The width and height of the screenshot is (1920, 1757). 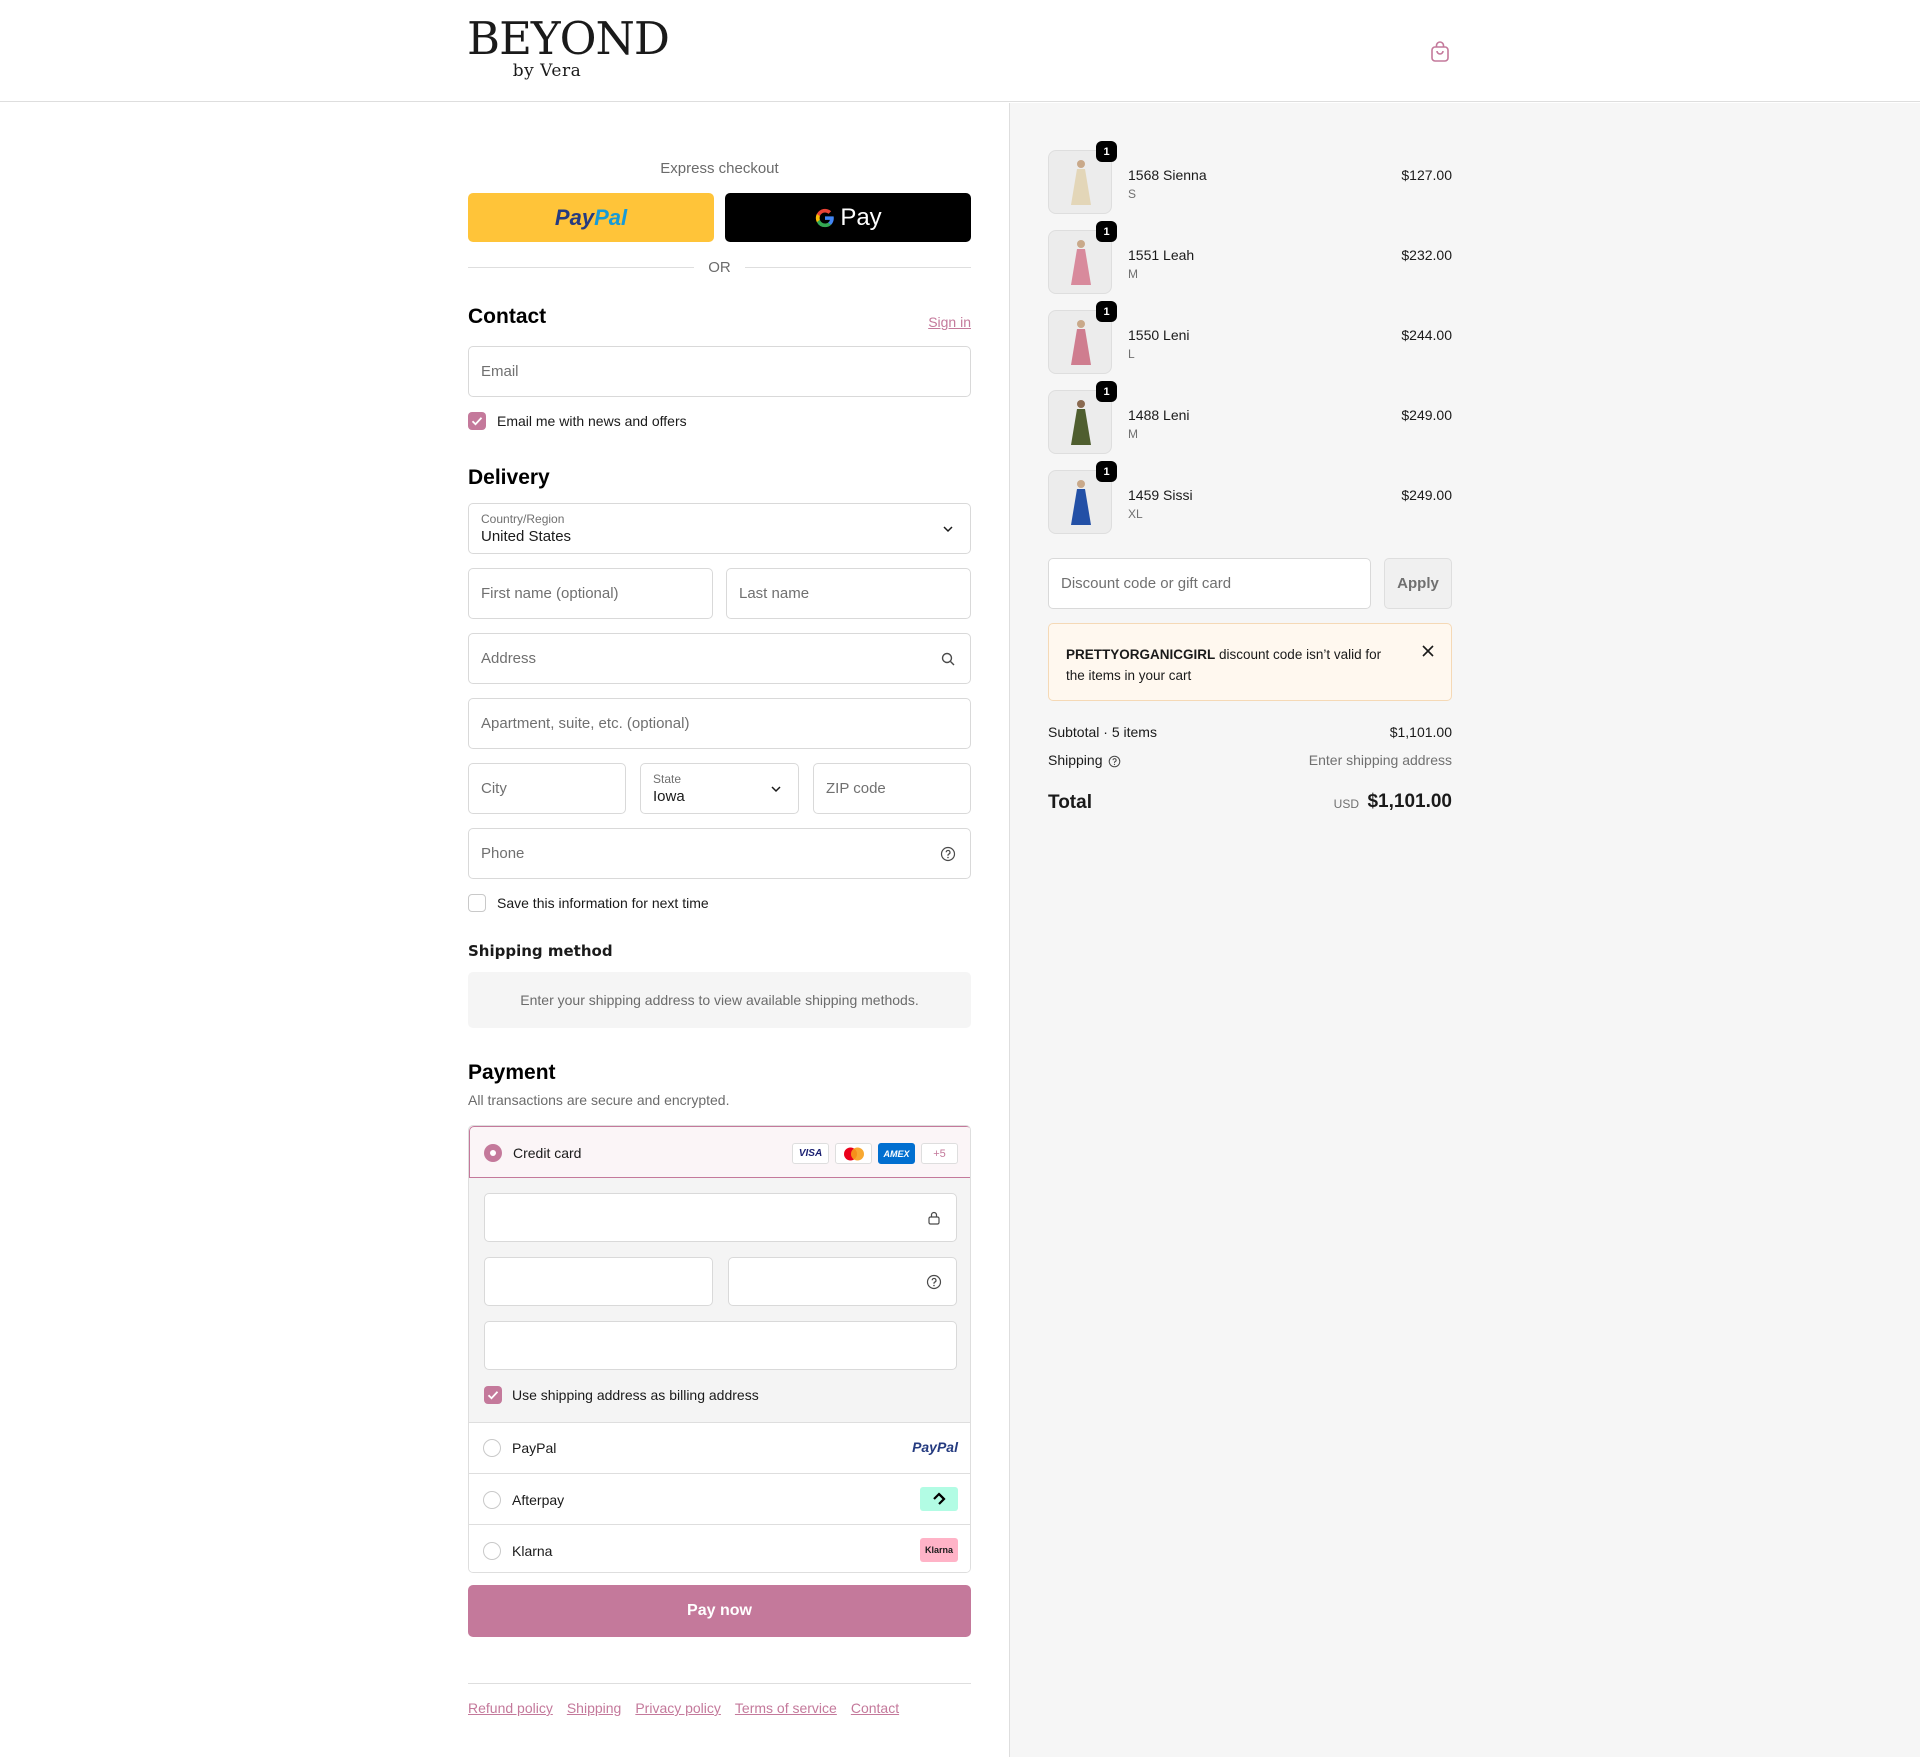 I want to click on country-label: Country/Region, so click(x=523, y=519).